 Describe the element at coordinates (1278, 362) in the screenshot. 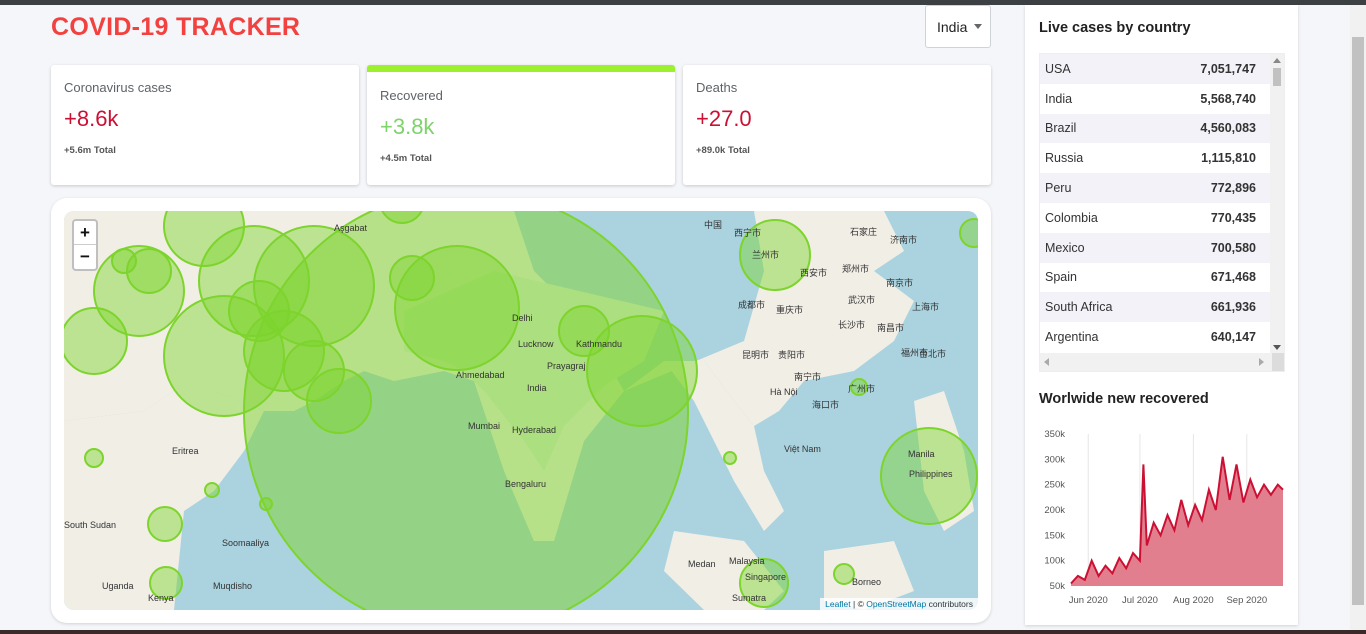

I see `scrollbar-corner` at that location.